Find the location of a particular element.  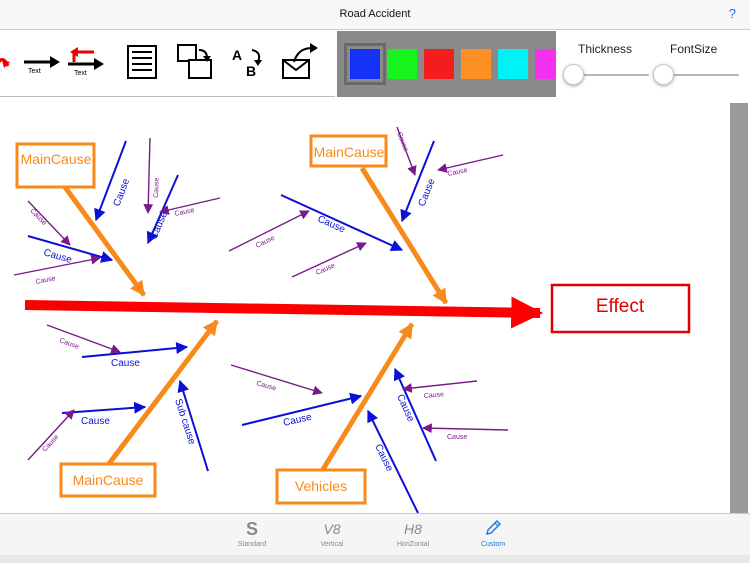

standard-icon: S is located at coordinates (252, 528).